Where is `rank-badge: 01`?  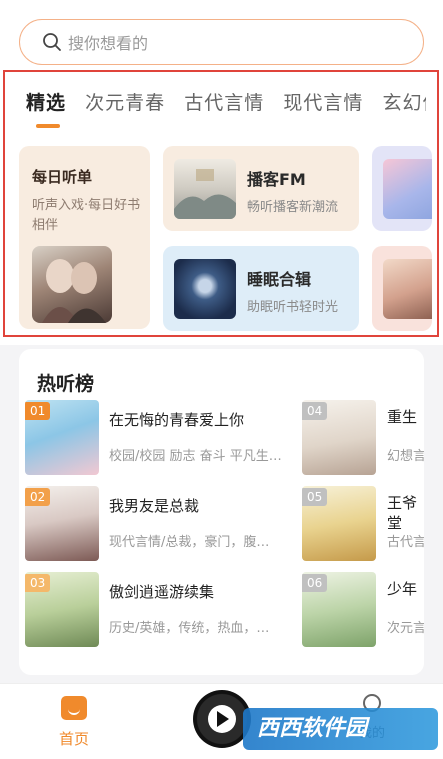
rank-badge: 01 is located at coordinates (38, 411).